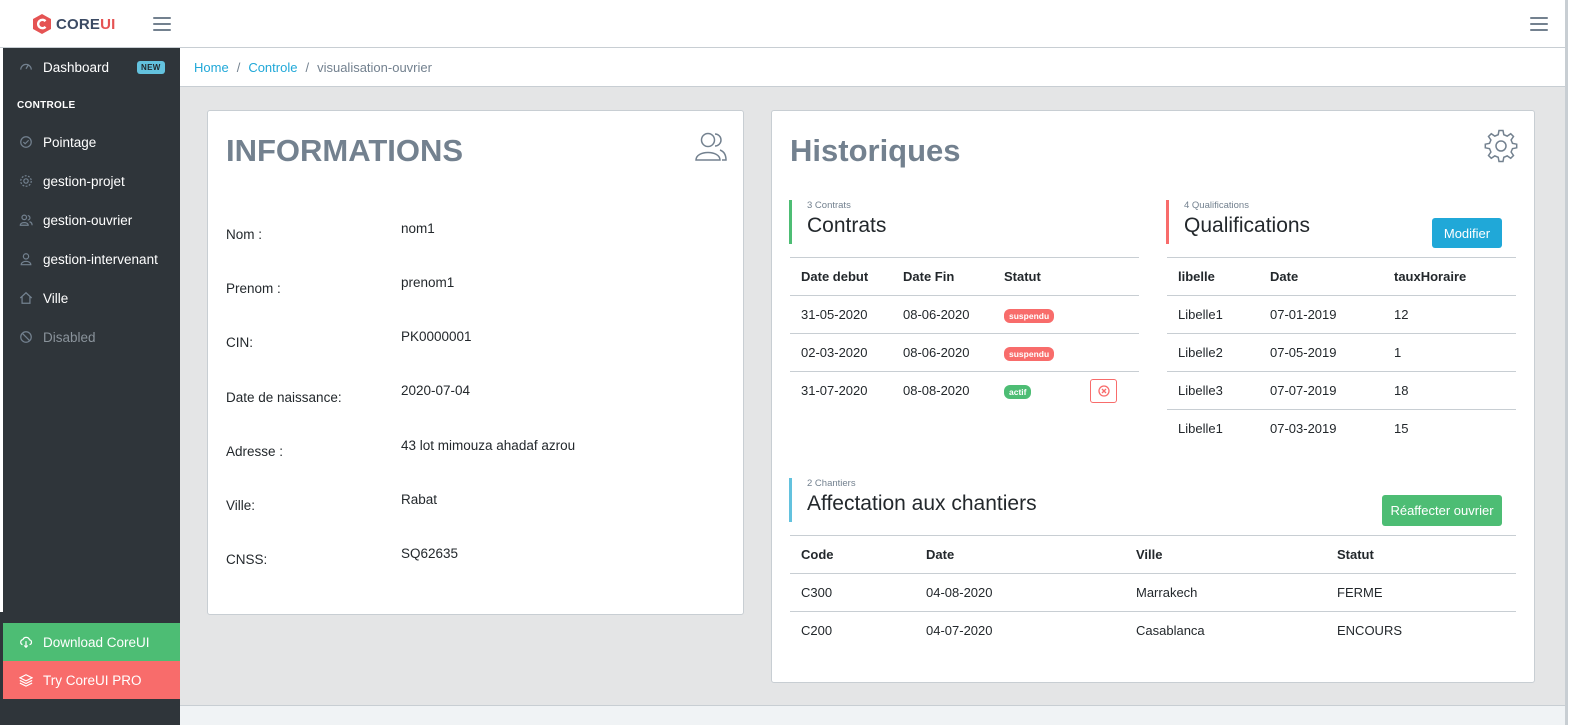  I want to click on cell-libelle: Libelle1, so click(1200, 429).